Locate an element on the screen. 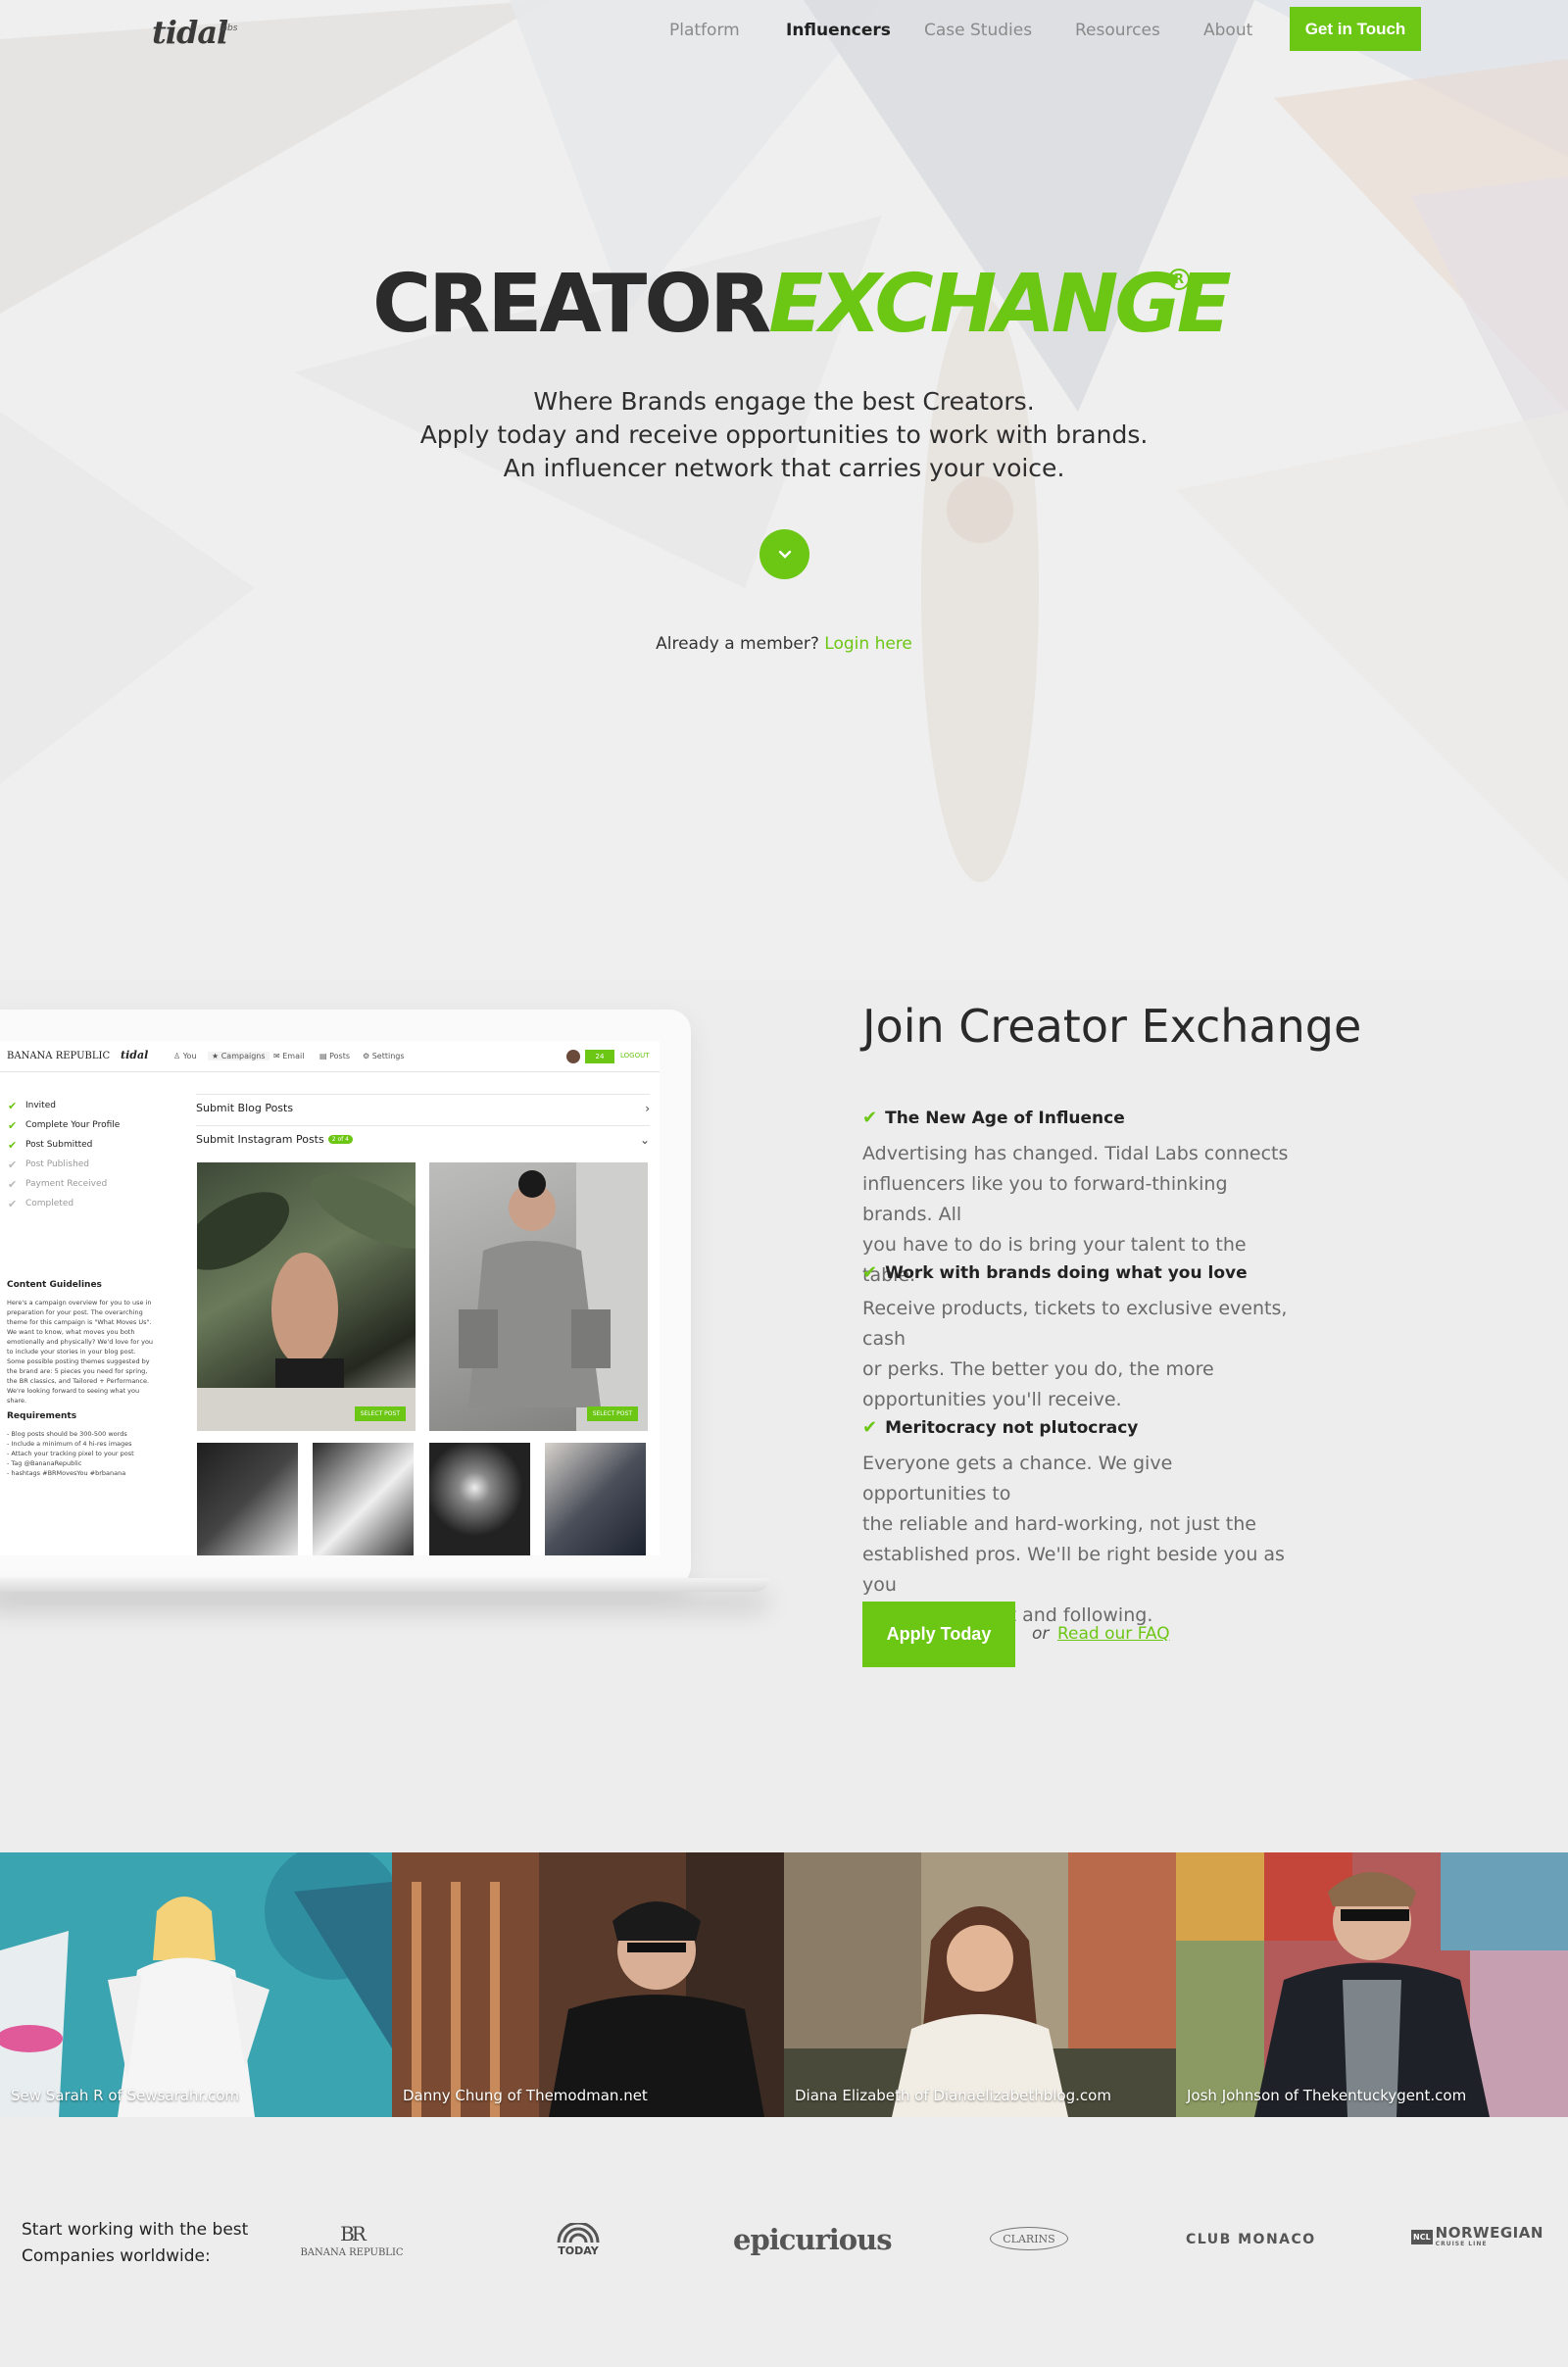 The image size is (1568, 2367). influencer-caption: Danny Chung of Themodman.net is located at coordinates (525, 2096).